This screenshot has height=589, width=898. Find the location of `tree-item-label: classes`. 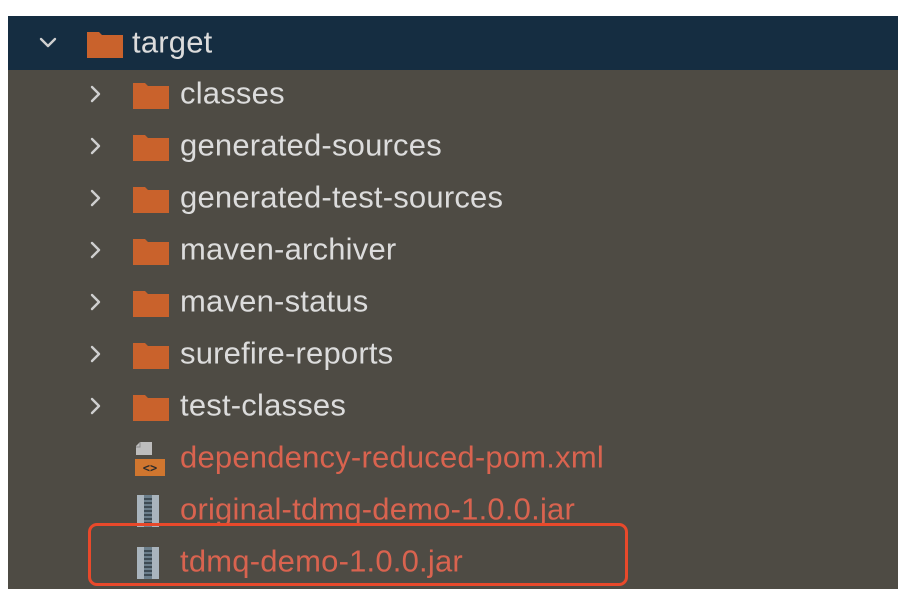

tree-item-label: classes is located at coordinates (232, 93).